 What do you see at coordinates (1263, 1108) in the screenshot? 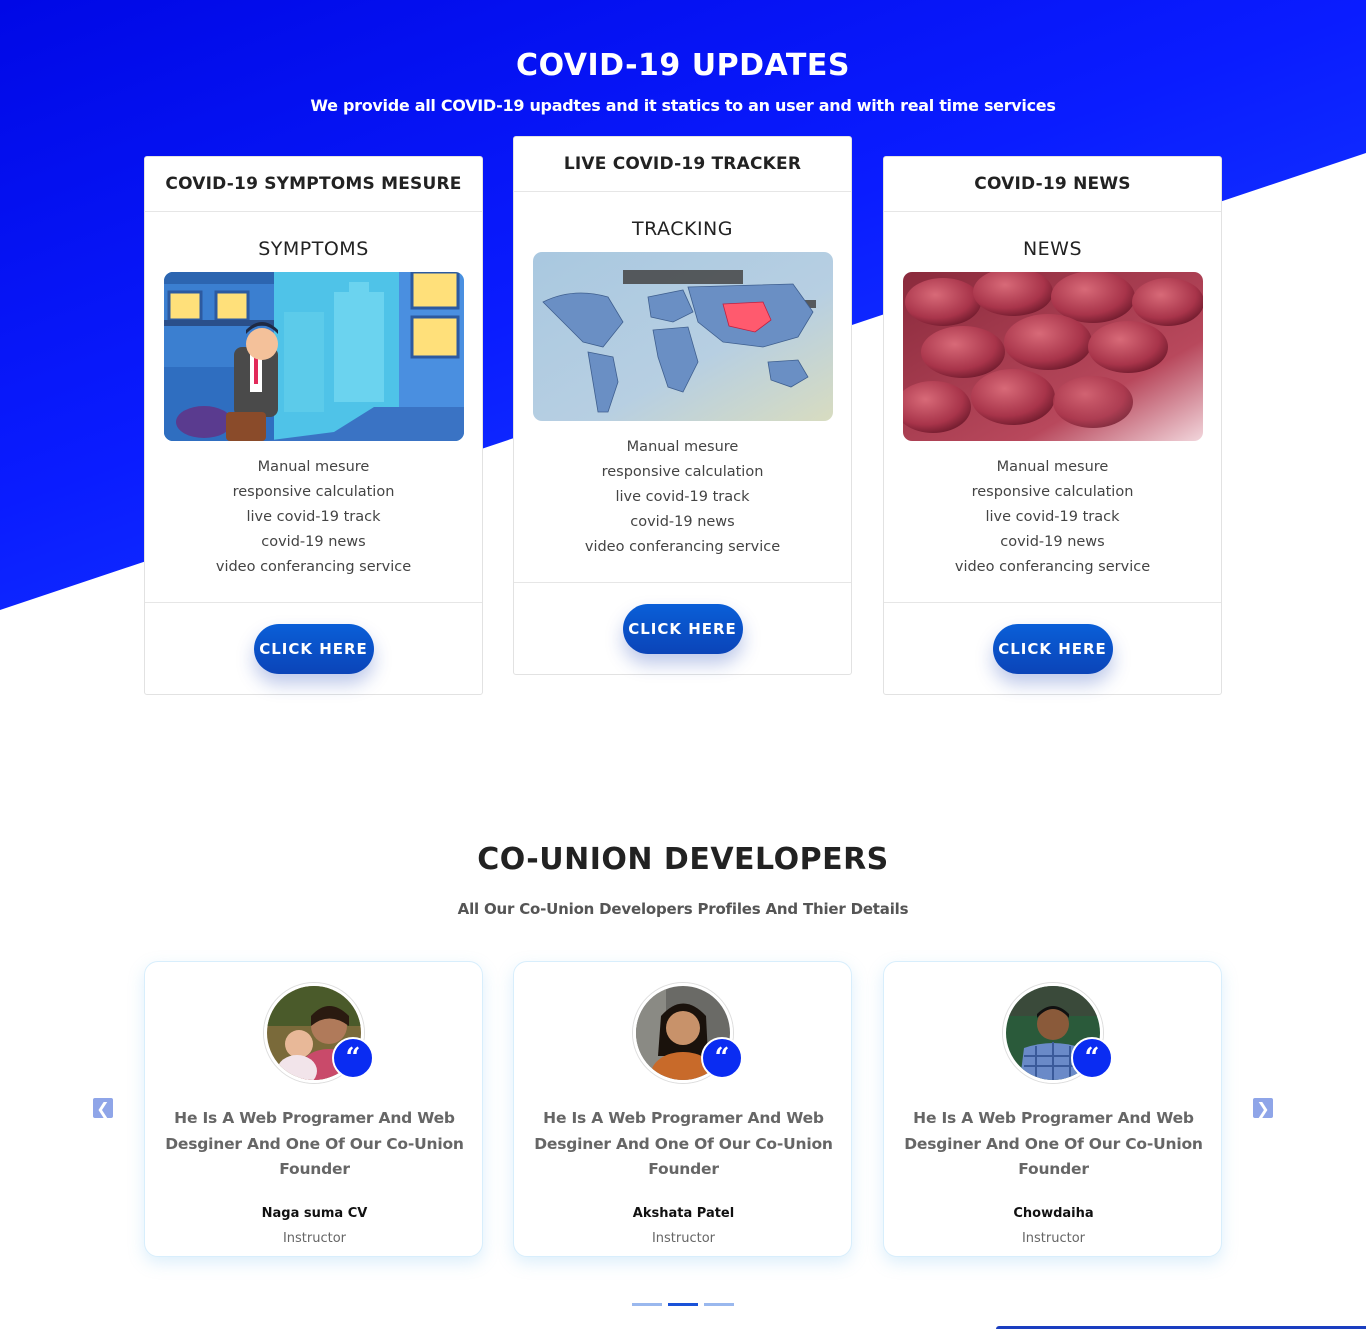
I see `chevron-right-icon: ❯` at bounding box center [1263, 1108].